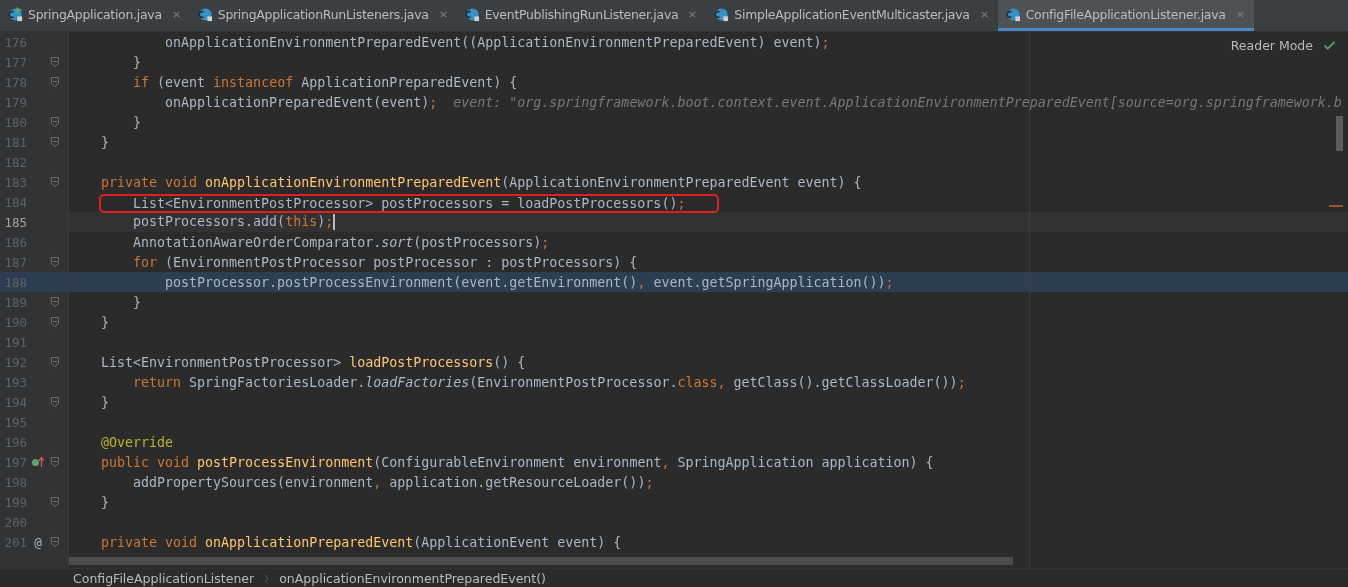 The width and height of the screenshot is (1348, 587). What do you see at coordinates (409, 203) in the screenshot?
I see `code-line: List<EnvironmentPostProcessor> postProcessors = loadPostProcessors();` at bounding box center [409, 203].